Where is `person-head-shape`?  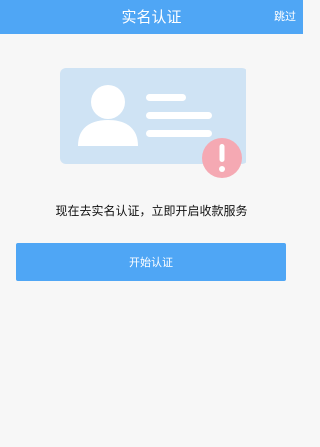 person-head-shape is located at coordinates (108, 102).